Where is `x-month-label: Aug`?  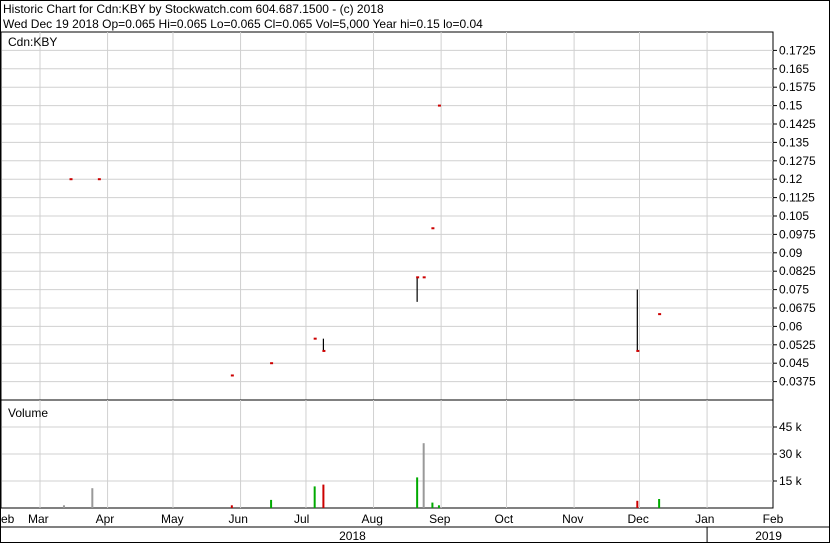 x-month-label: Aug is located at coordinates (372, 519).